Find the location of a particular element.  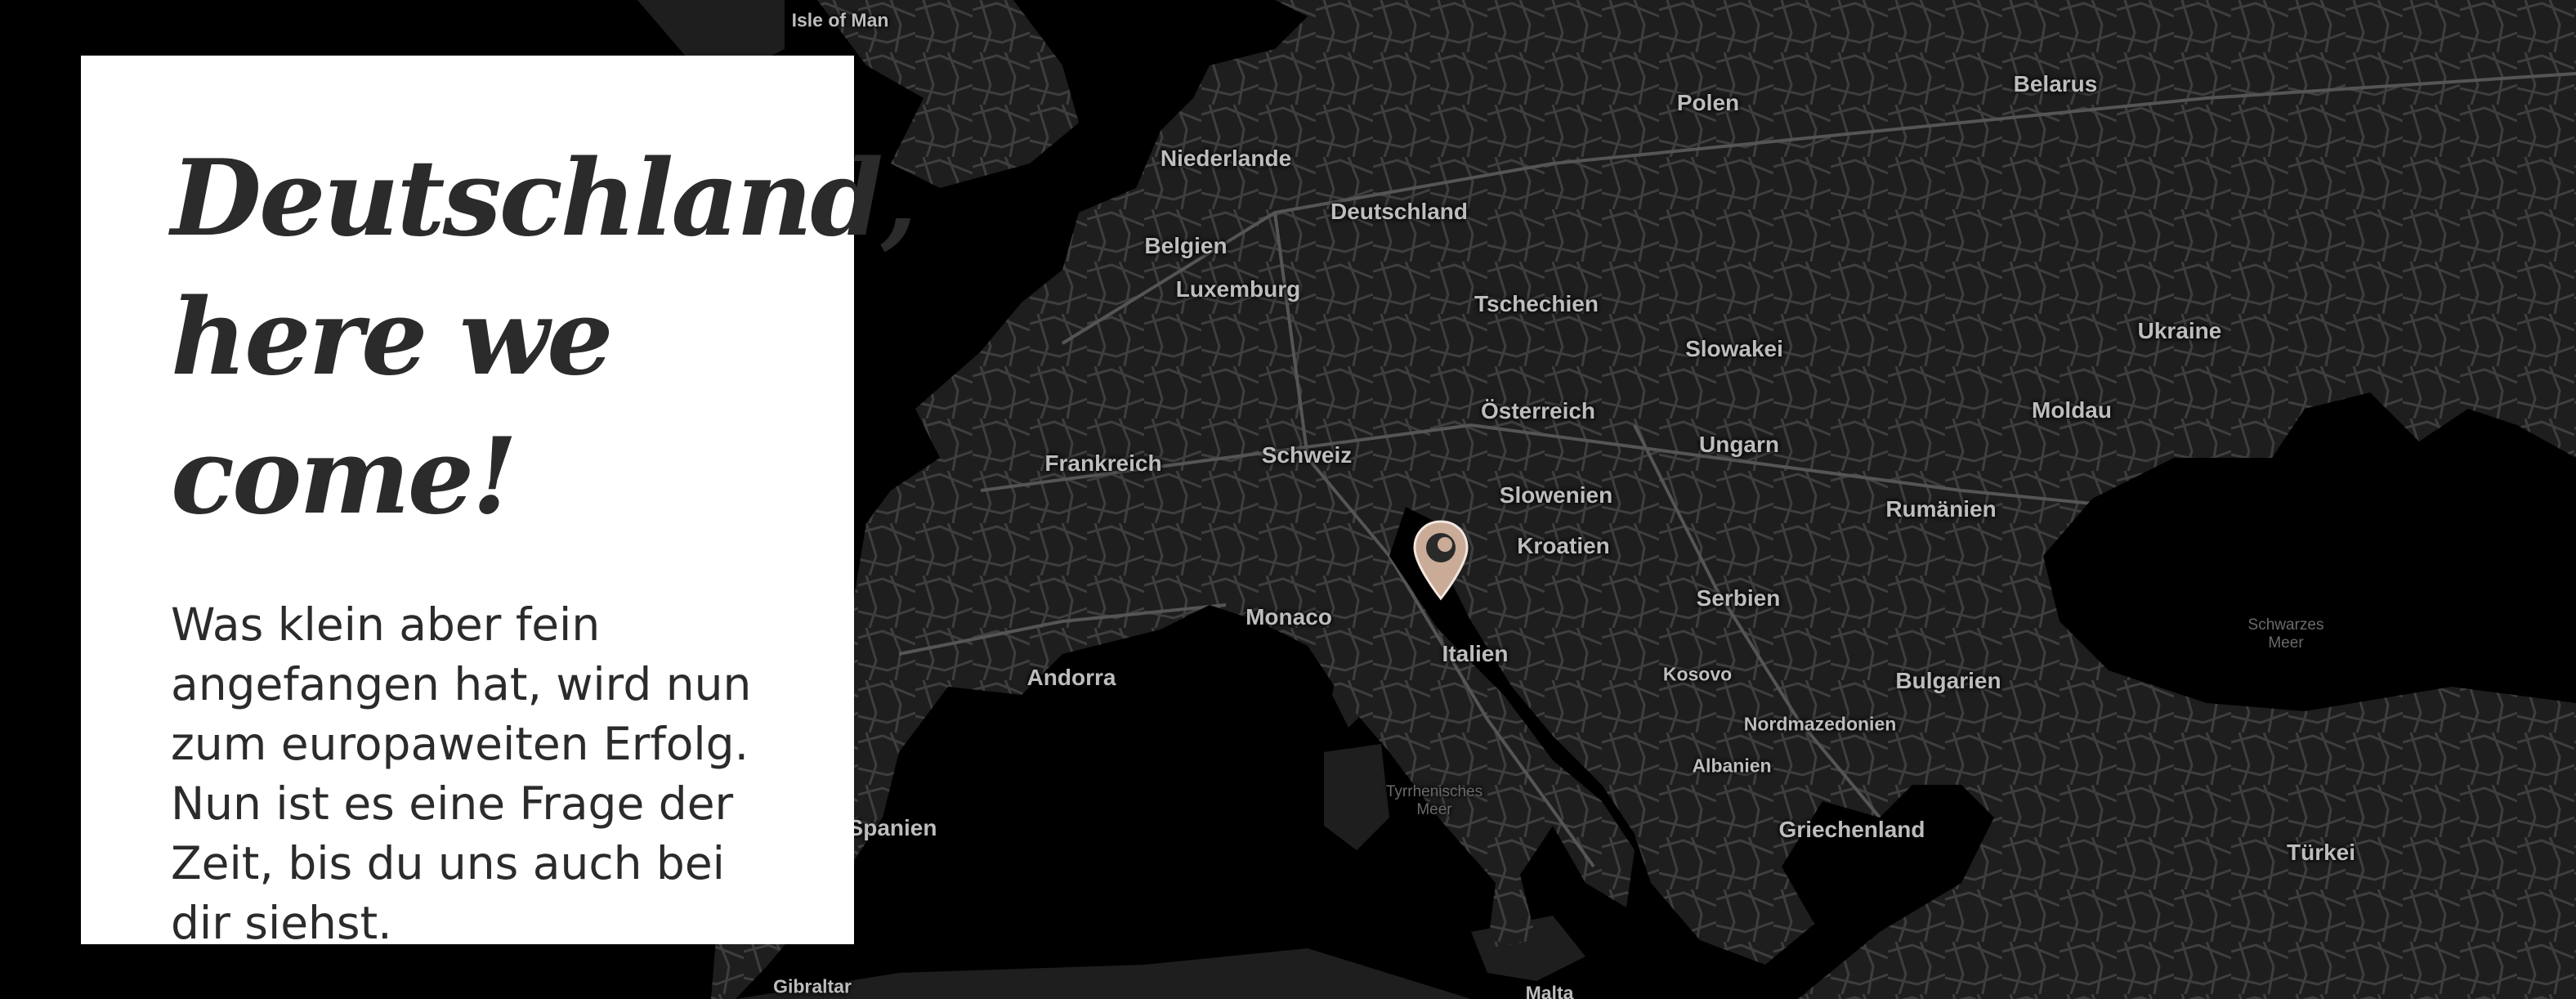

label-ungarn: Ungarn is located at coordinates (1739, 444).